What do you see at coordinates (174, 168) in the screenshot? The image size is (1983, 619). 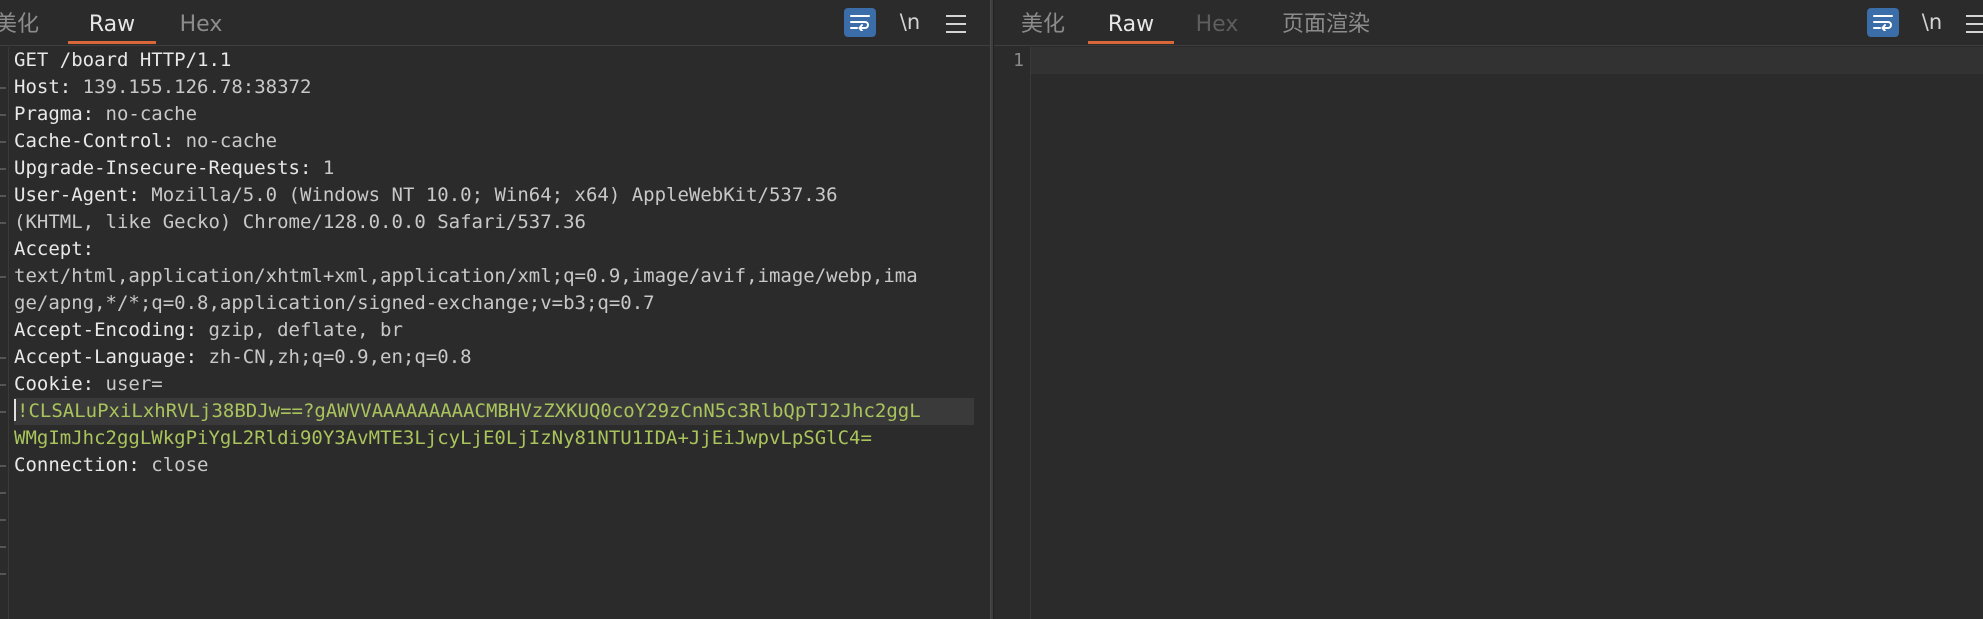 I see `header-upgrade-insecure-requests: Upgrade-Insecure-Requests: 1` at bounding box center [174, 168].